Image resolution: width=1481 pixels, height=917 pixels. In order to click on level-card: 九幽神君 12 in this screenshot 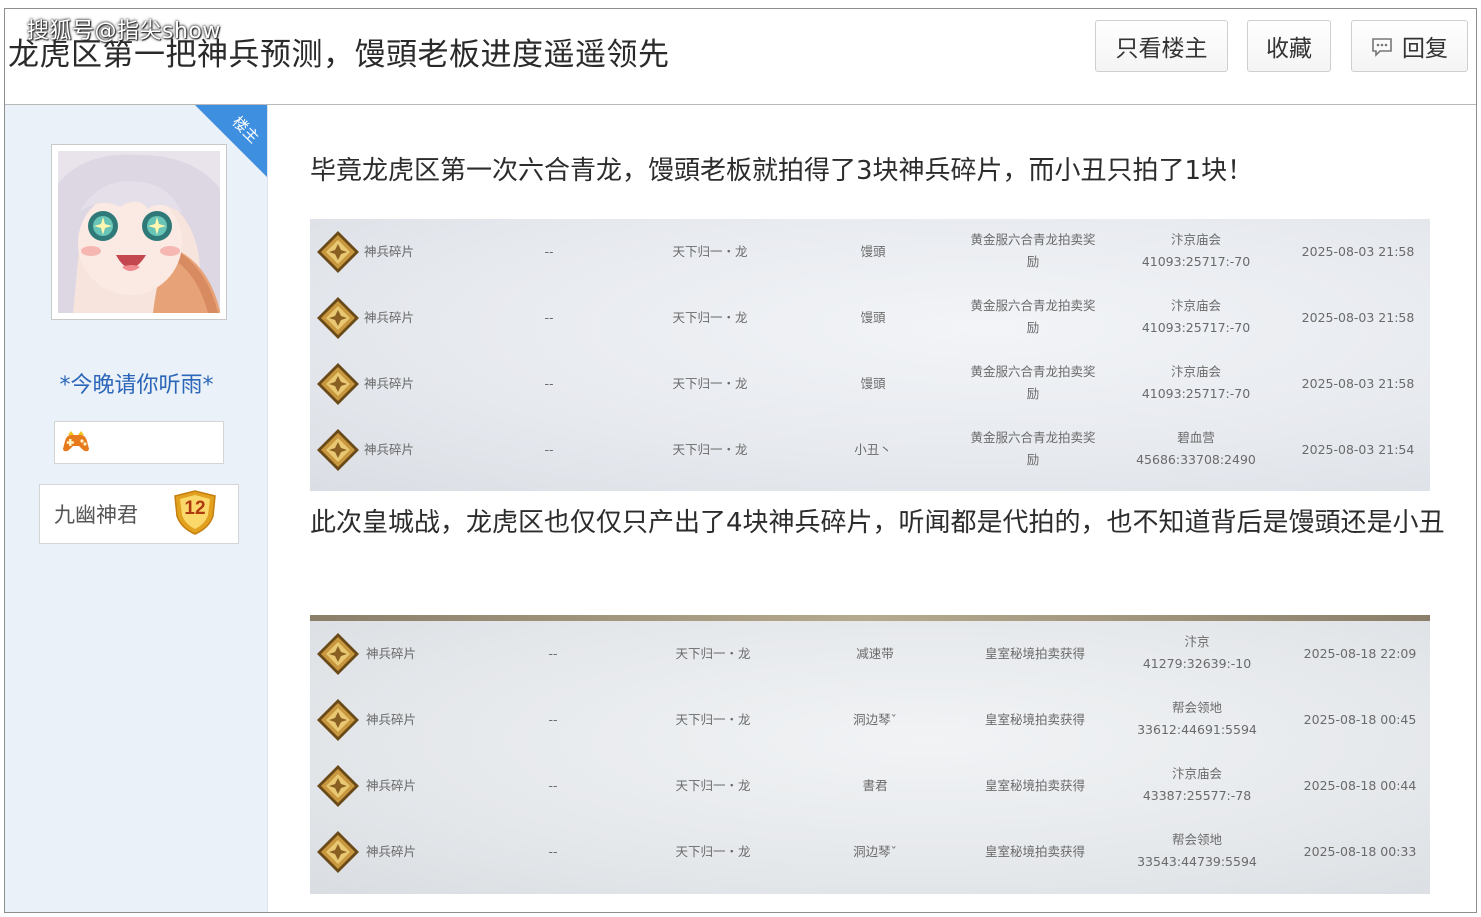, I will do `click(139, 514)`.